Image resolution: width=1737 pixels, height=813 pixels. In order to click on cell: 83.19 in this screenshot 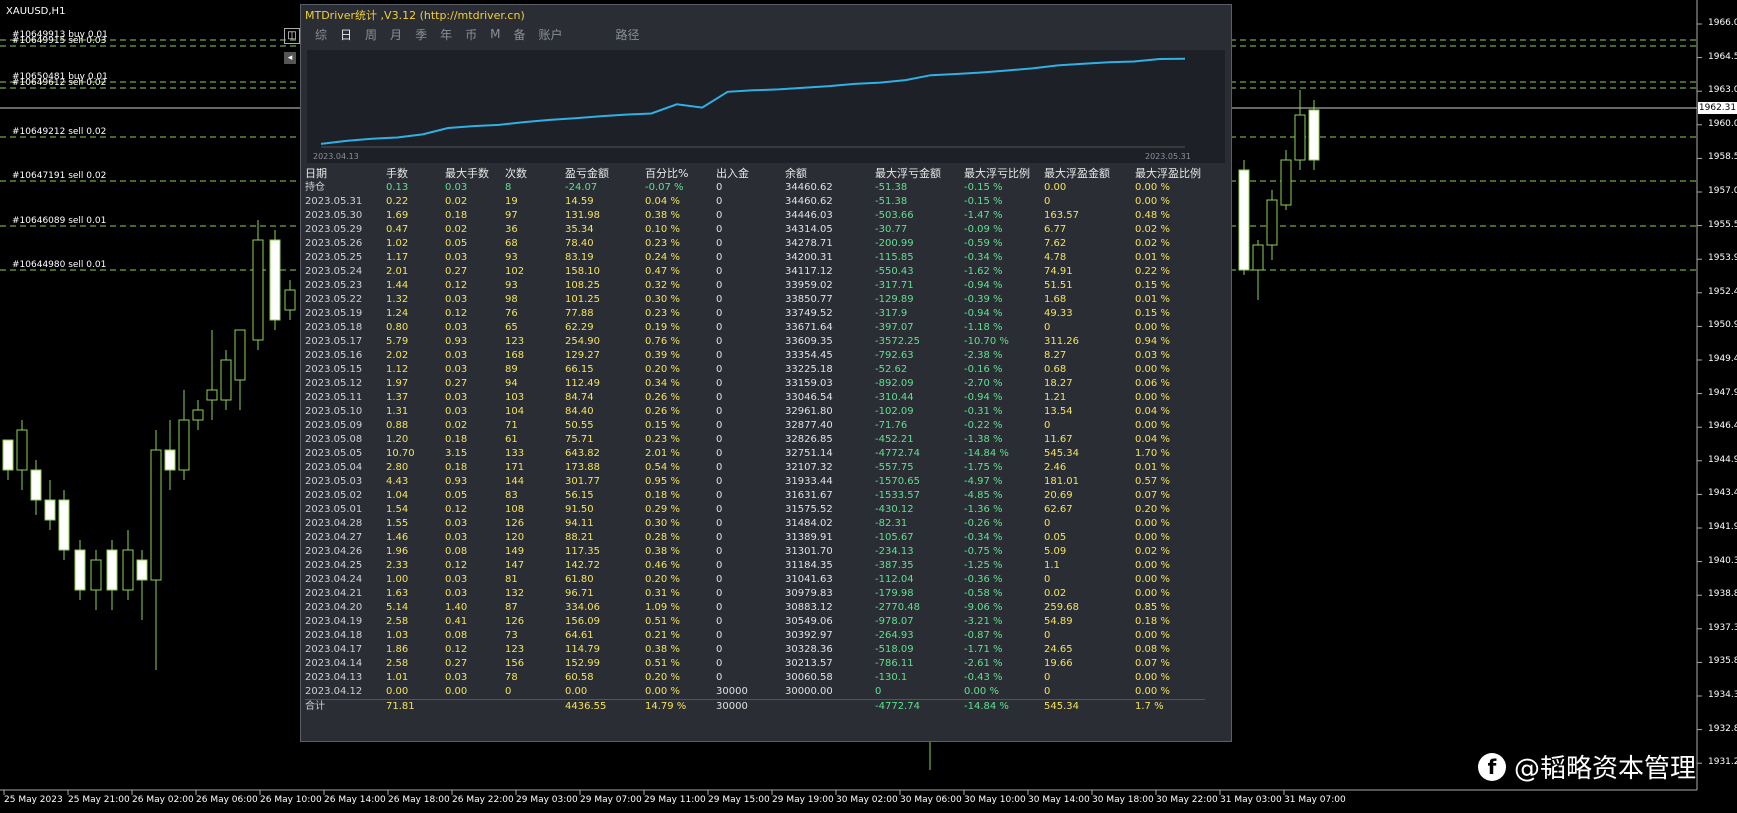, I will do `click(579, 257)`.